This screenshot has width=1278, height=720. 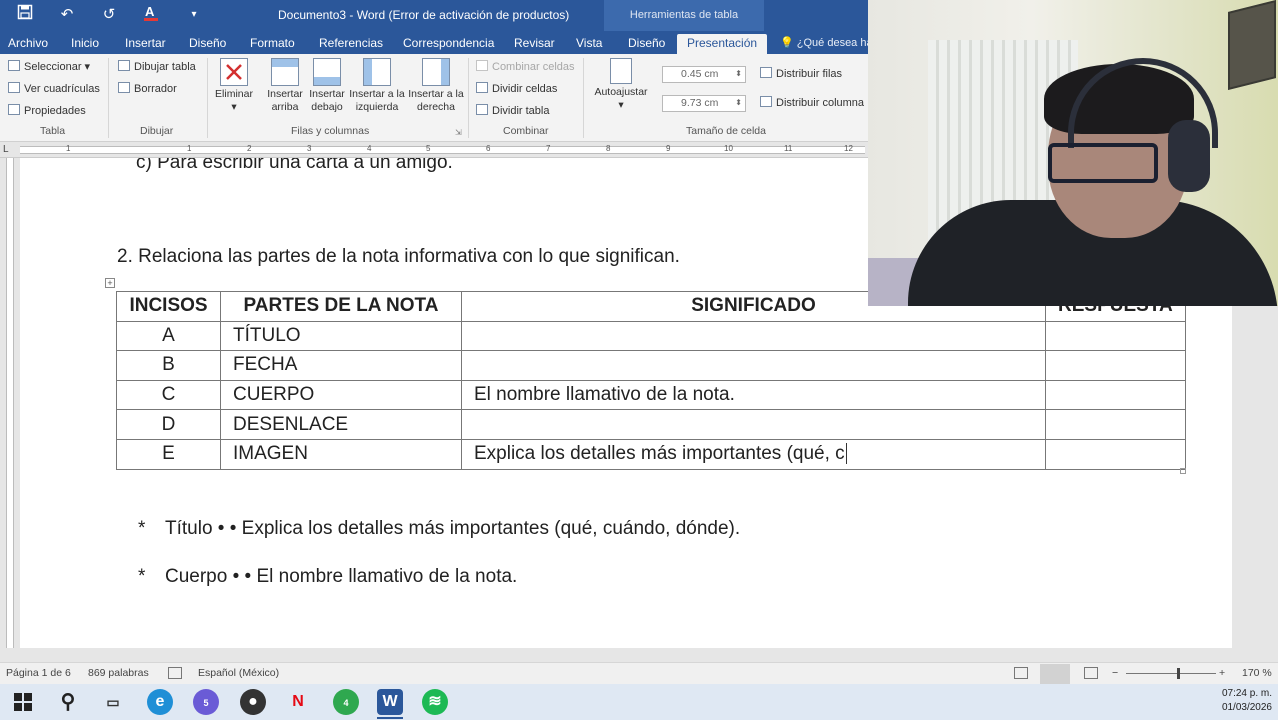 I want to click on table-header-cell: PARTES DE LA NOTA, so click(x=341, y=306).